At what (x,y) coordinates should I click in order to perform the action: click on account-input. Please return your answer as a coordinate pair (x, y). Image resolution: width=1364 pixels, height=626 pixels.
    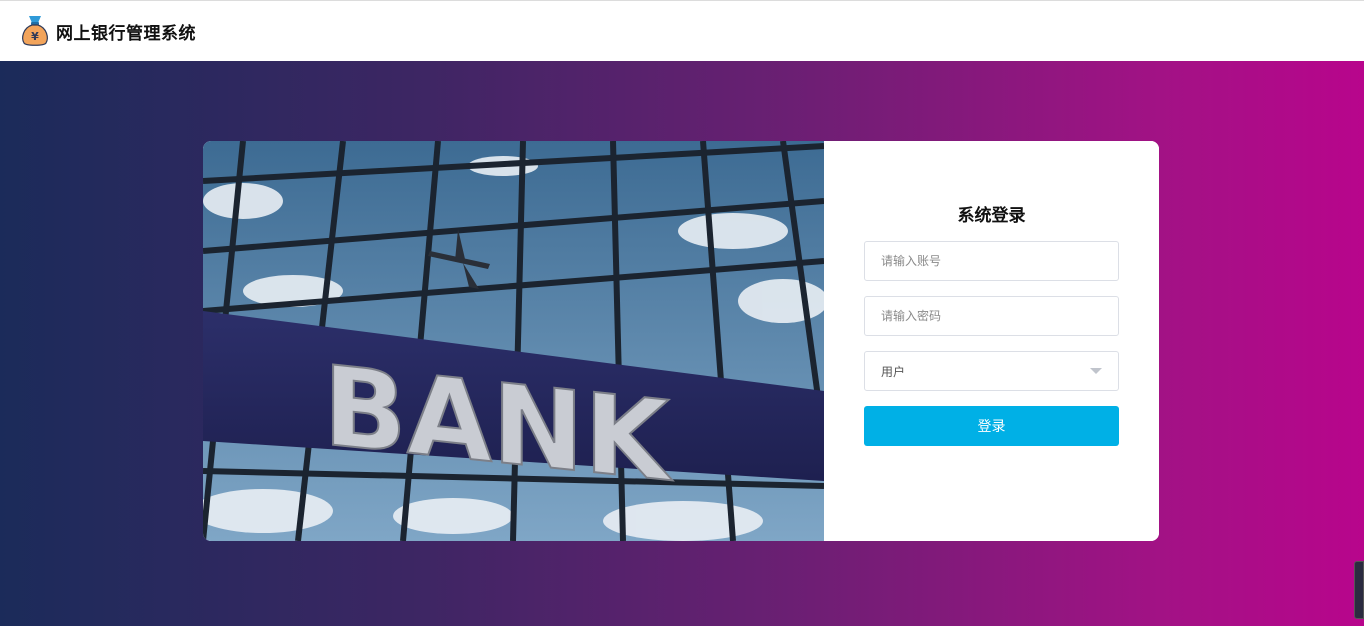
    Looking at the image, I should click on (991, 261).